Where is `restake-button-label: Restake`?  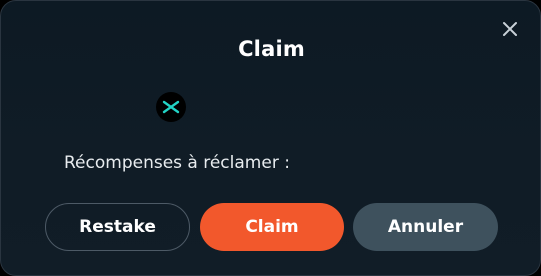
restake-button-label: Restake is located at coordinates (117, 227).